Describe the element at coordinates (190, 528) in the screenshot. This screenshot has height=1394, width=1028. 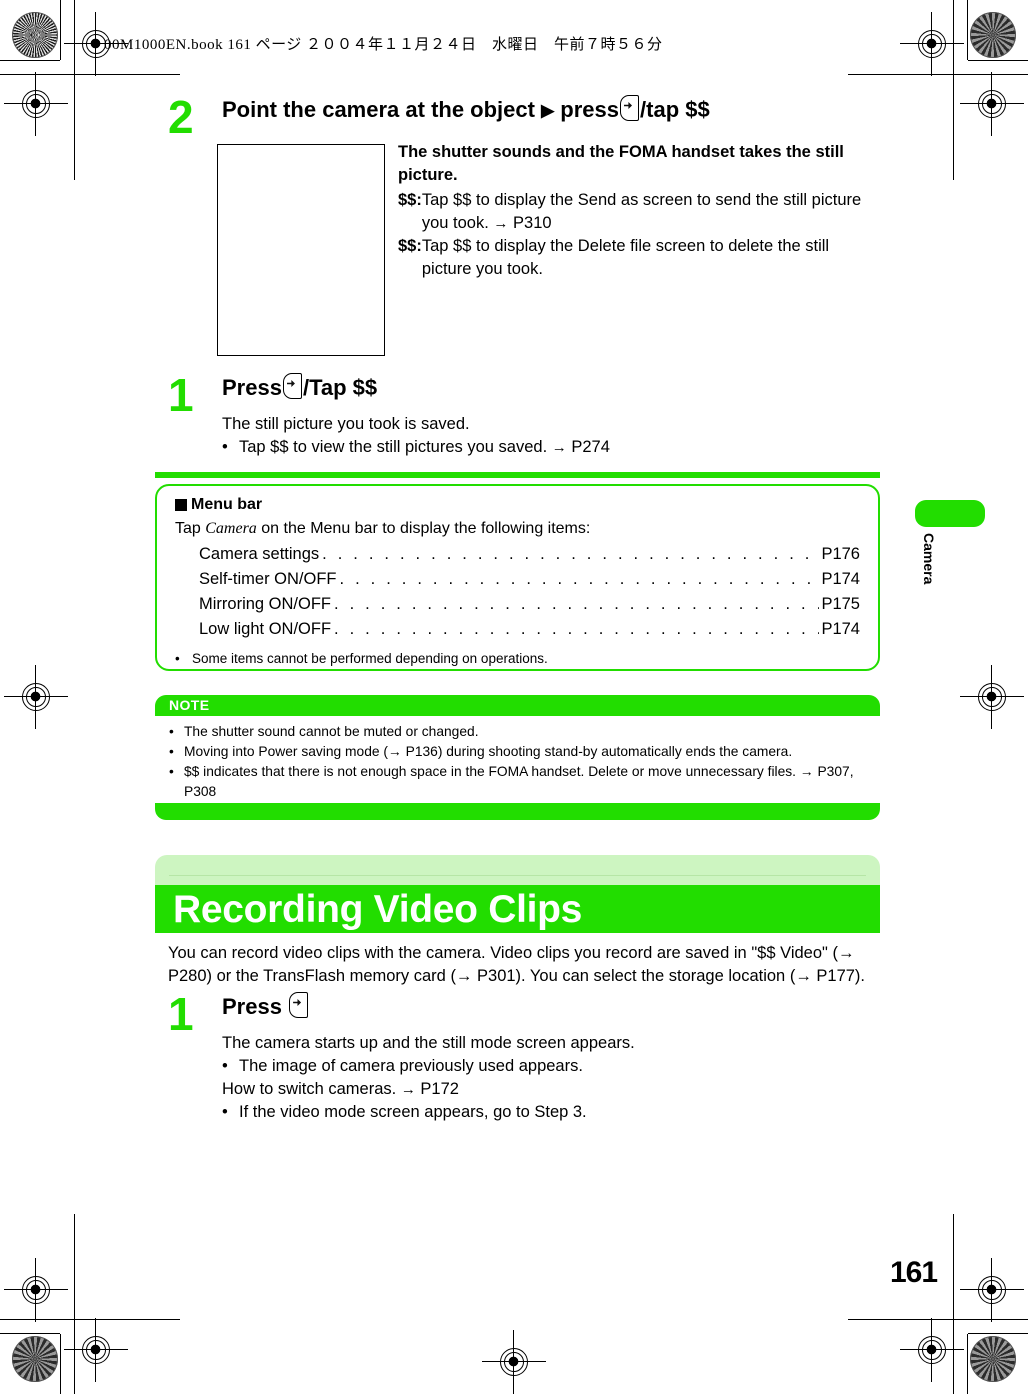
I see `menu-bar-intro-pre: Tap` at that location.